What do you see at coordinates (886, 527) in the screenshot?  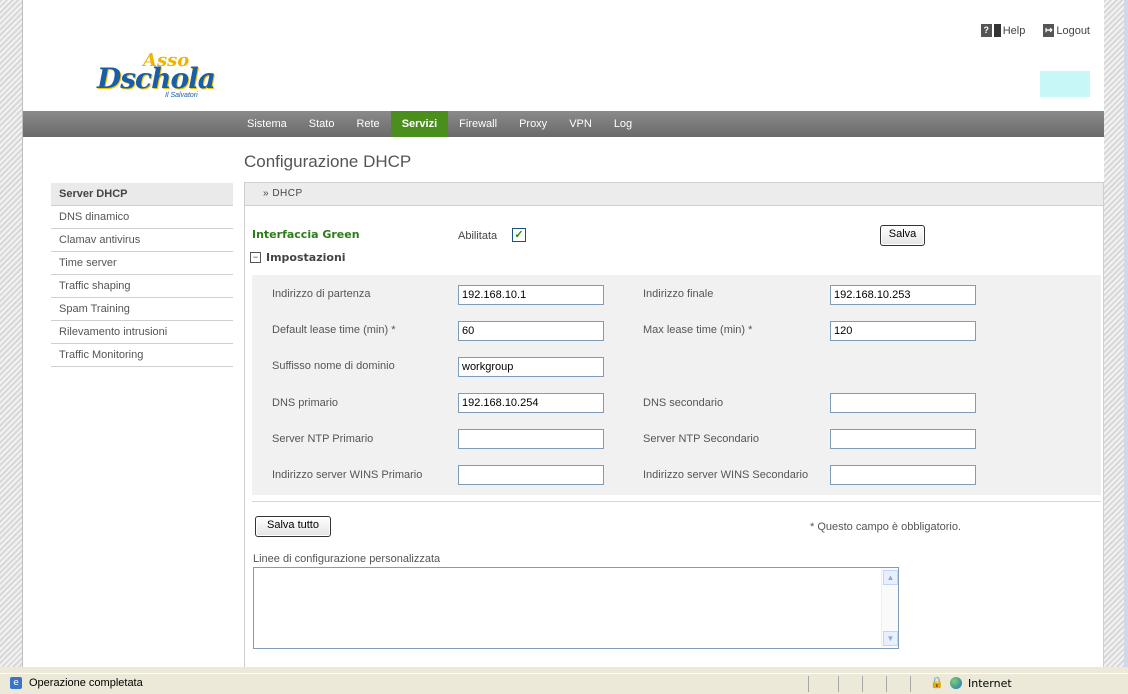 I see `required-note: * Questo campo è obbligatorio.` at bounding box center [886, 527].